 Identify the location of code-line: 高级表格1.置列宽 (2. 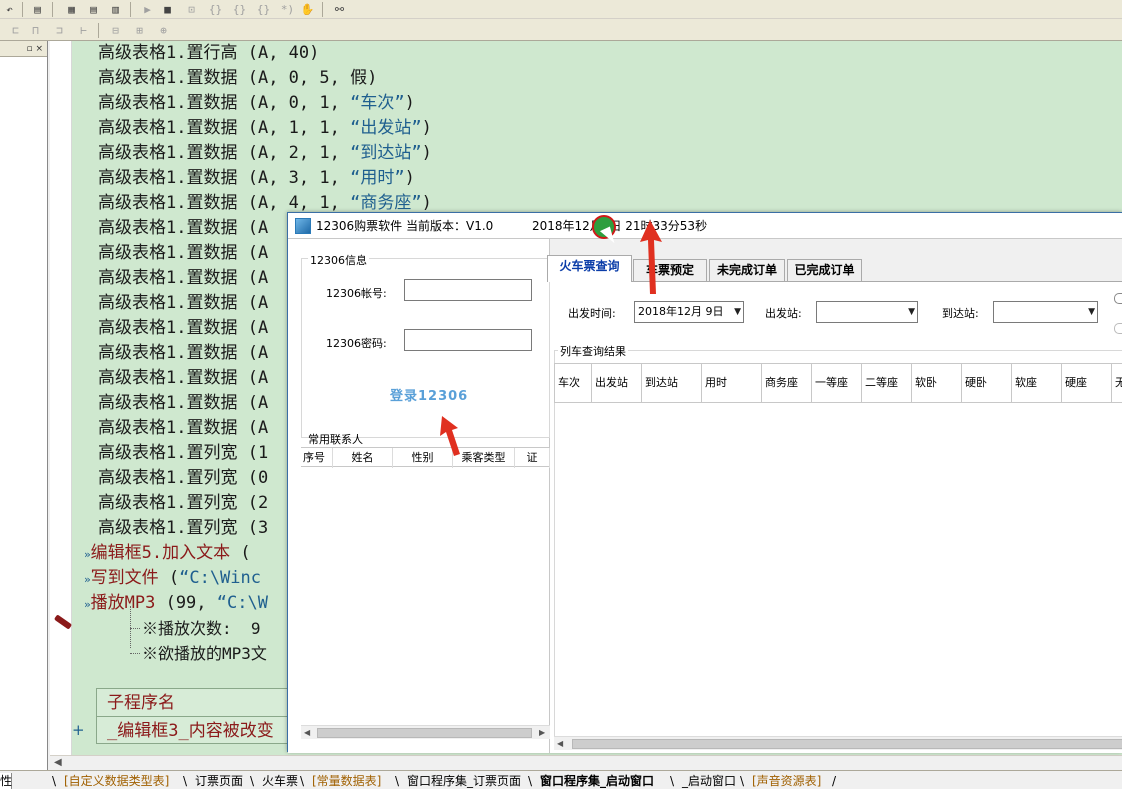
(183, 503).